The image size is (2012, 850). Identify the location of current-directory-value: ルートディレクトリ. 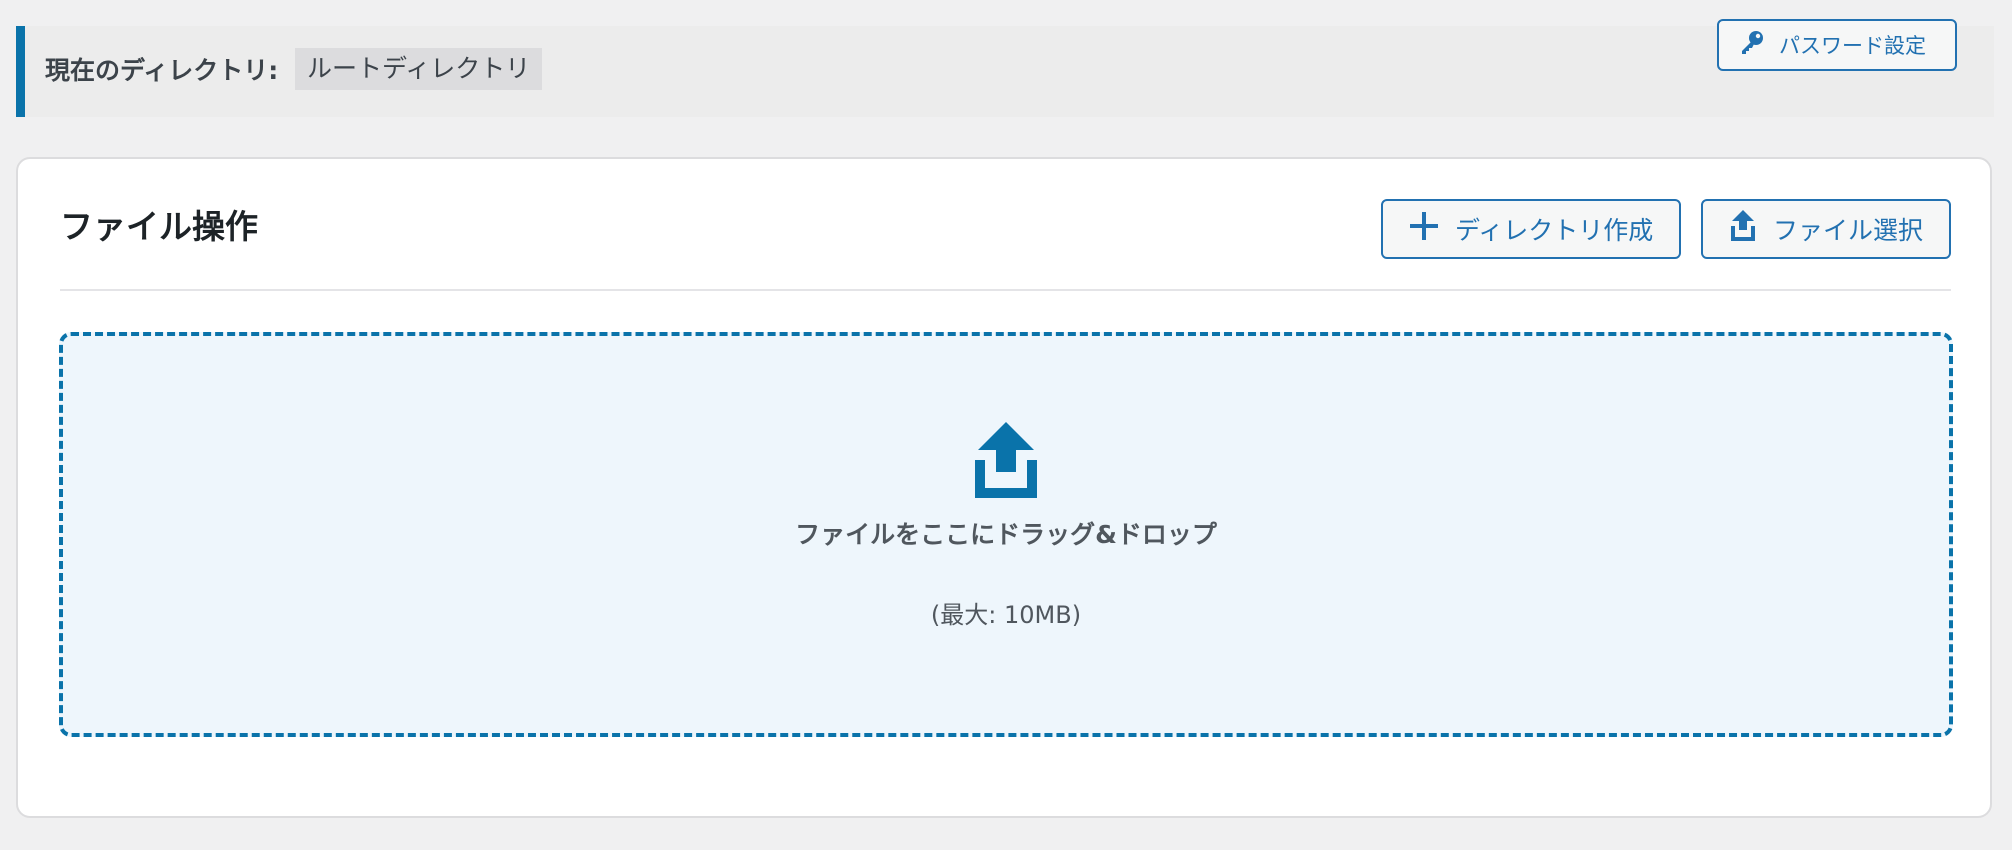
(419, 69).